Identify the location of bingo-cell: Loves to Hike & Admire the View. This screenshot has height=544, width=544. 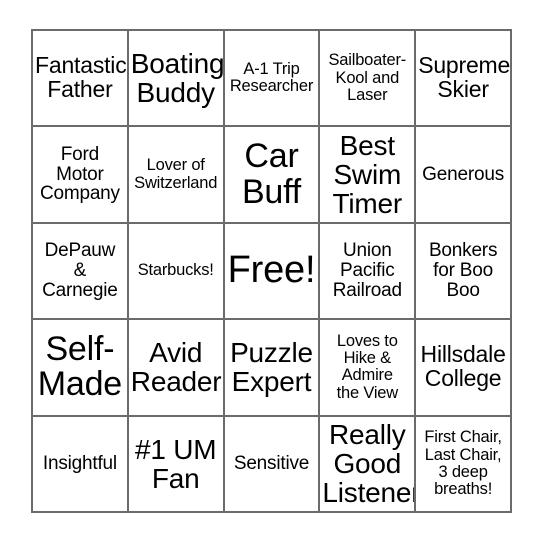
(368, 368).